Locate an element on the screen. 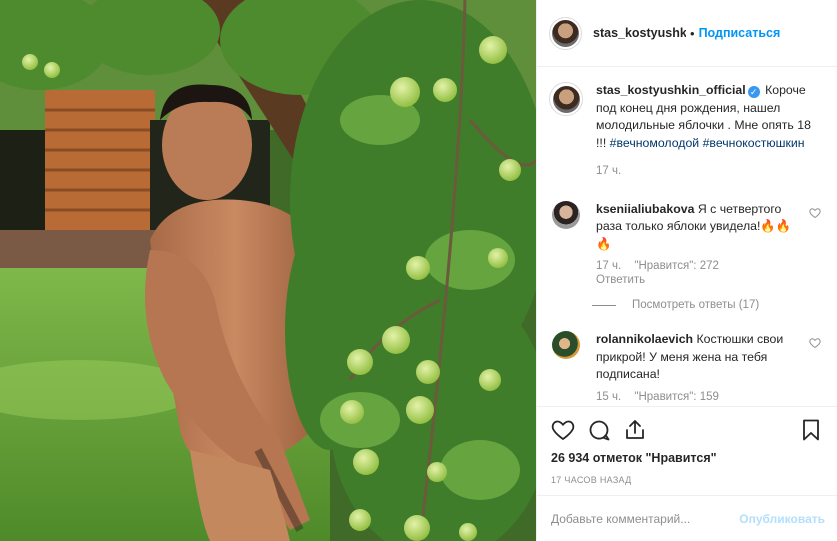 Image resolution: width=837 pixels, height=541 pixels. comment-icon is located at coordinates (599, 430).